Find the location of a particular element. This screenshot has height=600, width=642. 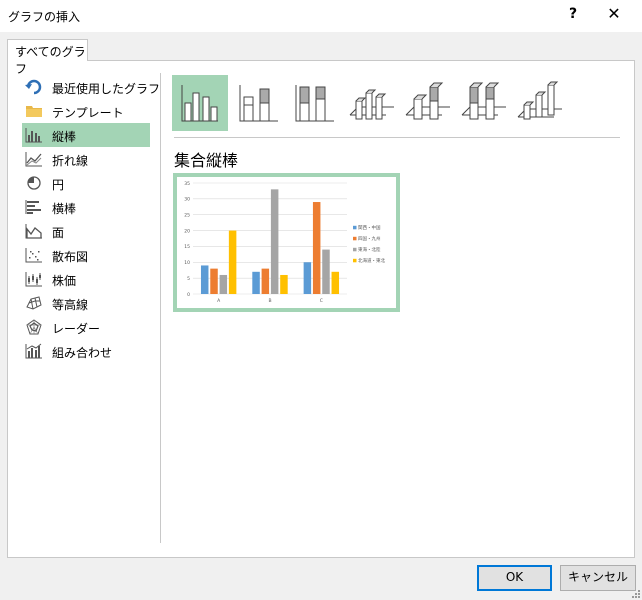

sidebar-item-recent: 最近使用したグラフ is located at coordinates (91, 87).